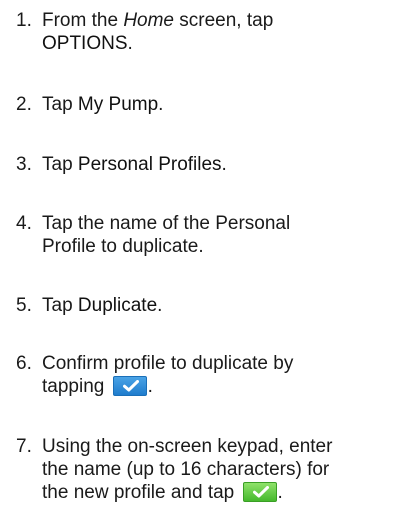 Image resolution: width=408 pixels, height=505 pixels. What do you see at coordinates (220, 104) in the screenshot?
I see `step-text: Tap My Pump.` at bounding box center [220, 104].